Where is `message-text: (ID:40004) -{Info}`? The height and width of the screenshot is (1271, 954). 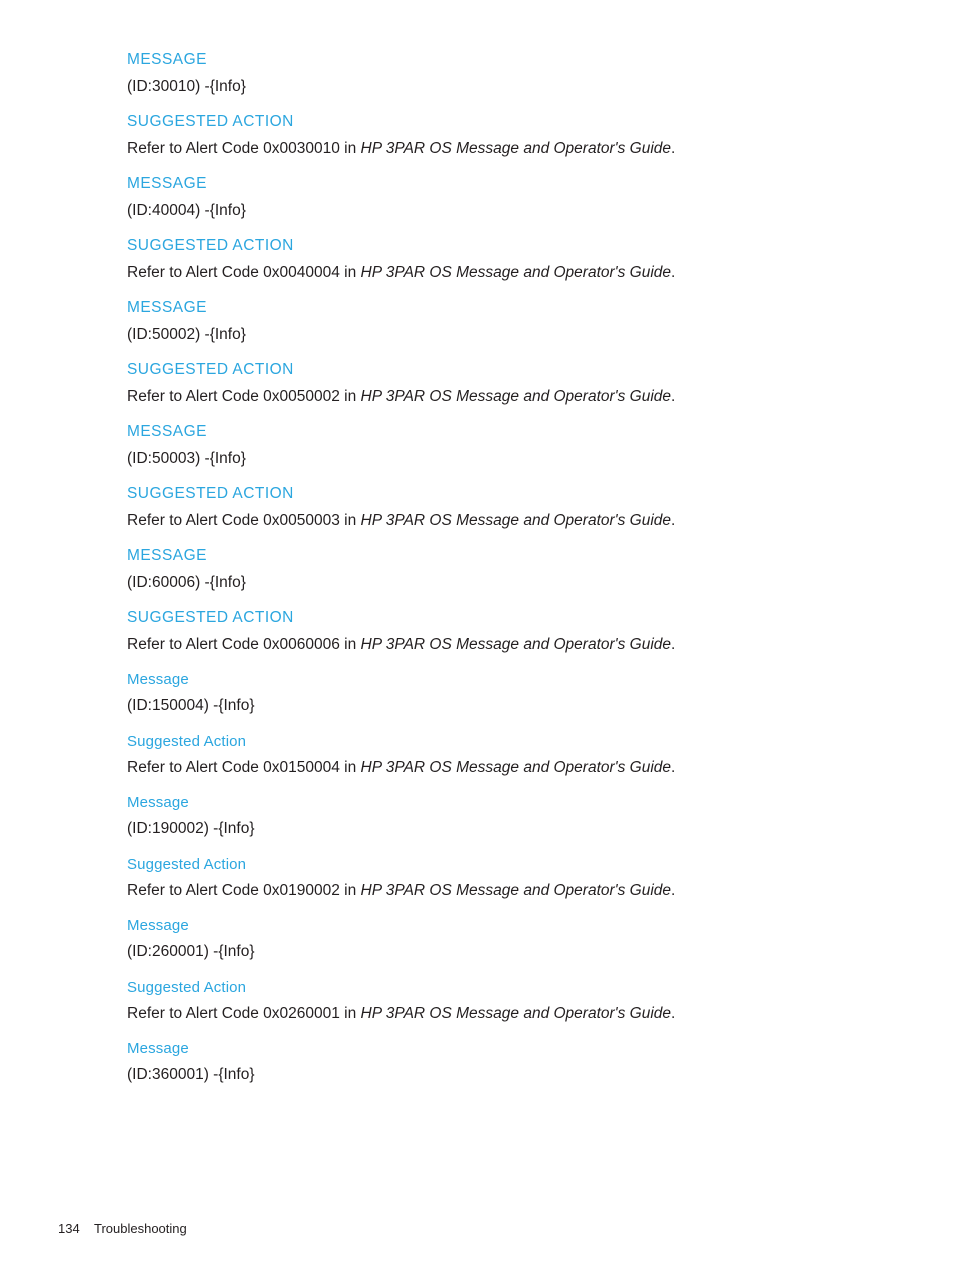
message-text: (ID:40004) -{Info} is located at coordinates (186, 210).